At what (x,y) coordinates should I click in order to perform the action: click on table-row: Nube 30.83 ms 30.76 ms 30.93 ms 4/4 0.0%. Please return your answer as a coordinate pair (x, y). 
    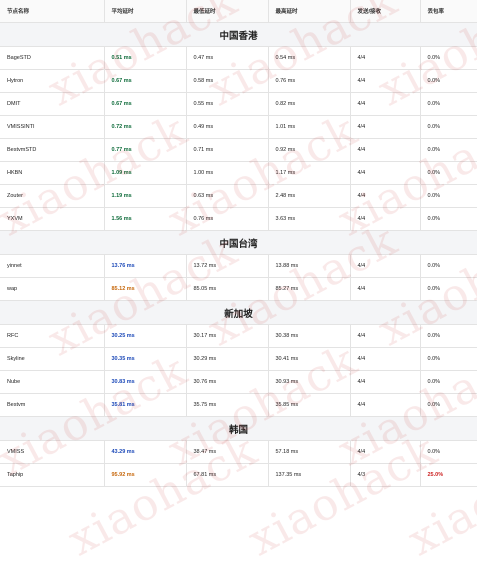
    Looking at the image, I should click on (238, 382).